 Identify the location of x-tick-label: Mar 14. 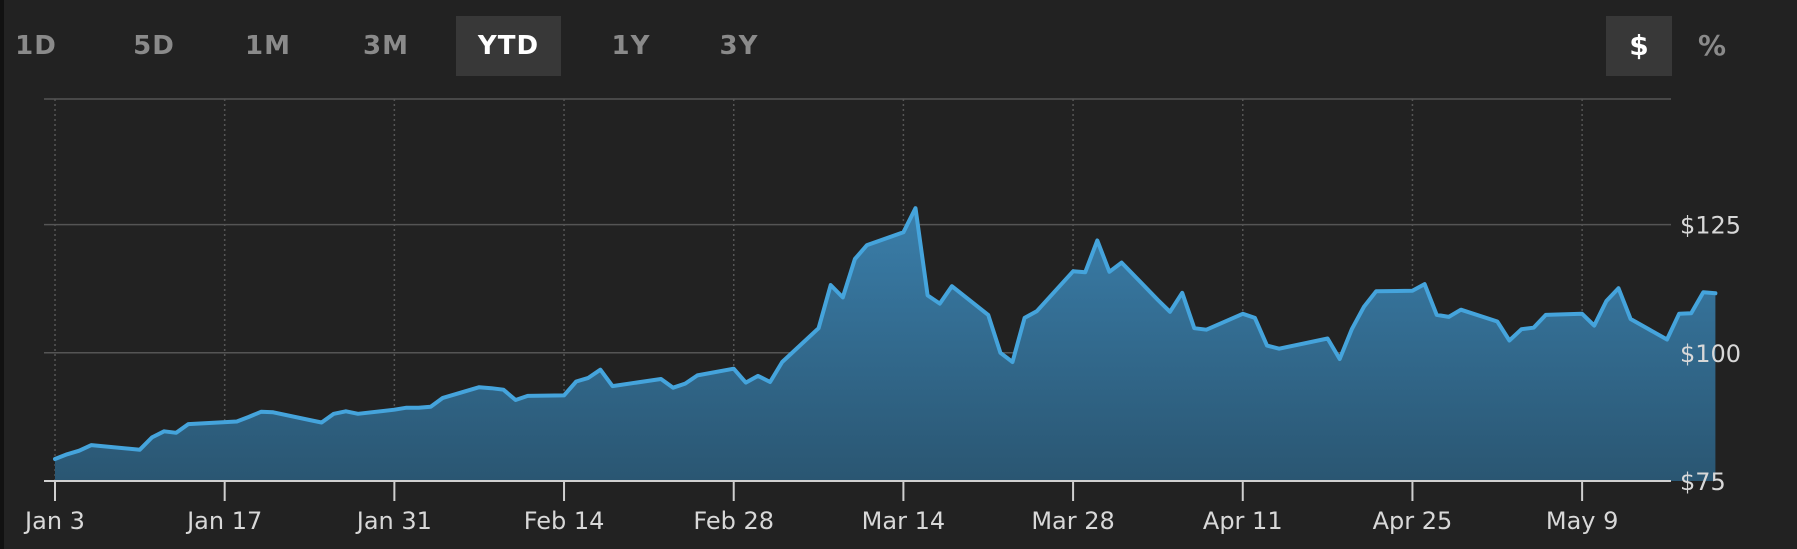
(903, 521).